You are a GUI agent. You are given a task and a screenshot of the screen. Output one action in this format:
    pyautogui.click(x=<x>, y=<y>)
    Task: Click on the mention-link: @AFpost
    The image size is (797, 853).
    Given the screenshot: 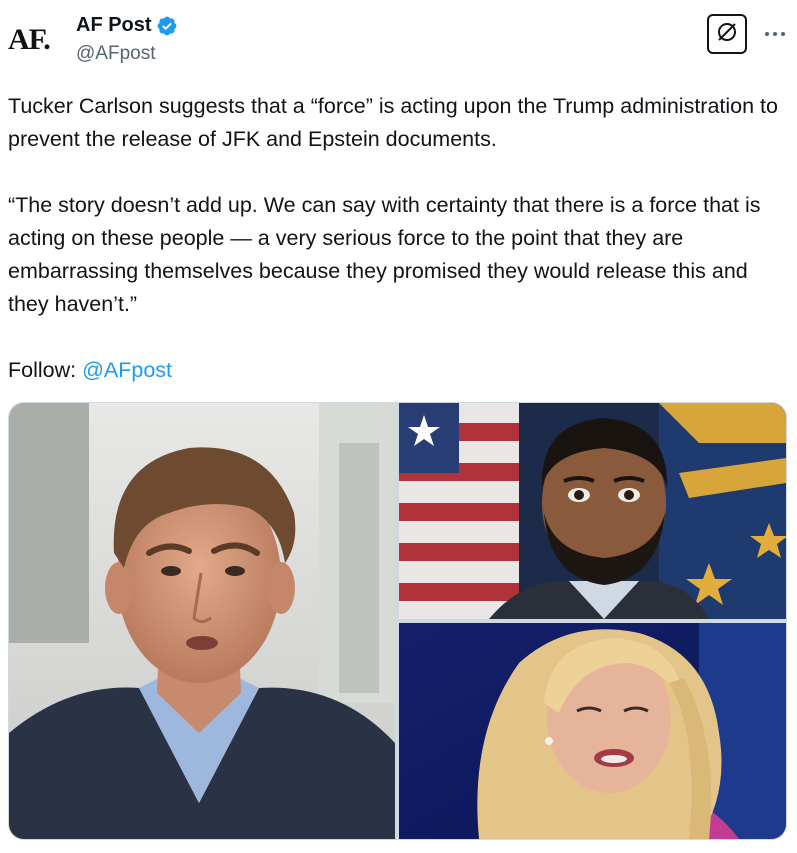 What is the action you would take?
    pyautogui.click(x=127, y=370)
    